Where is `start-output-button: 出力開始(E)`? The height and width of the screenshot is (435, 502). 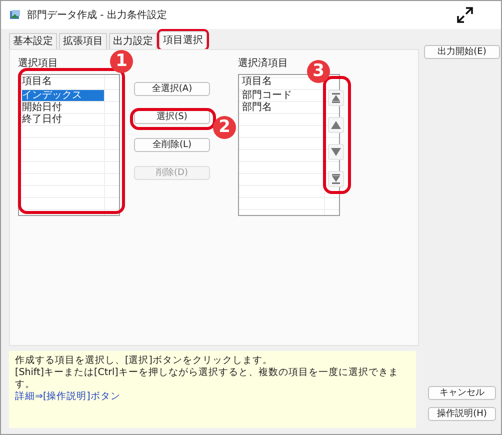
start-output-button: 出力開始(E) is located at coordinates (462, 52).